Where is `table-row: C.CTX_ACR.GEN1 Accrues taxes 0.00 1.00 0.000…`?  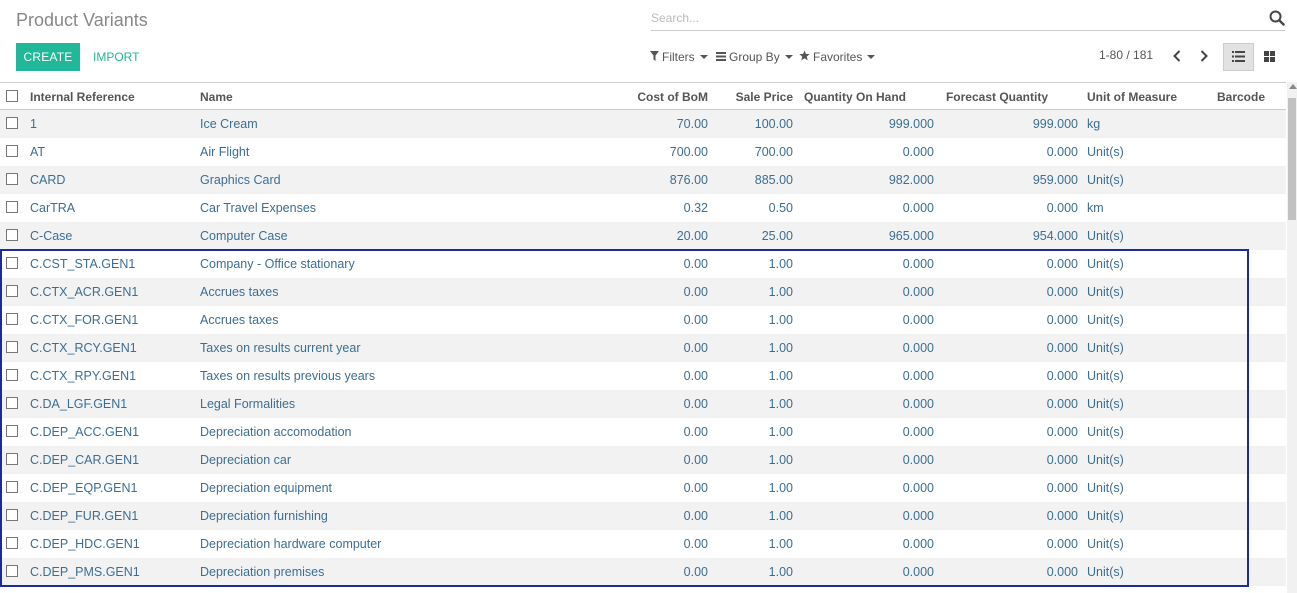
table-row: C.CTX_ACR.GEN1 Accrues taxes 0.00 1.00 0.000… is located at coordinates (643, 292).